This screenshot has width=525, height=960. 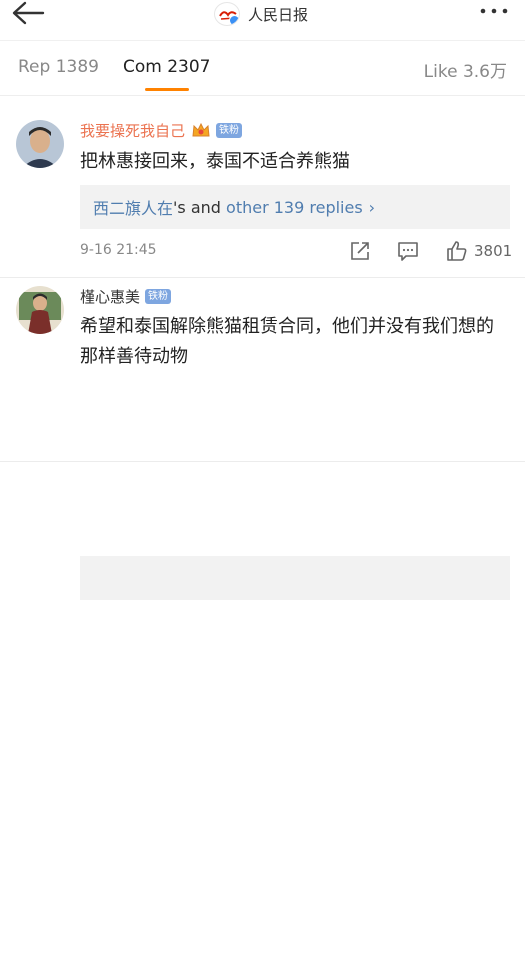 What do you see at coordinates (278, 14) in the screenshot?
I see `account-name: 人民日报` at bounding box center [278, 14].